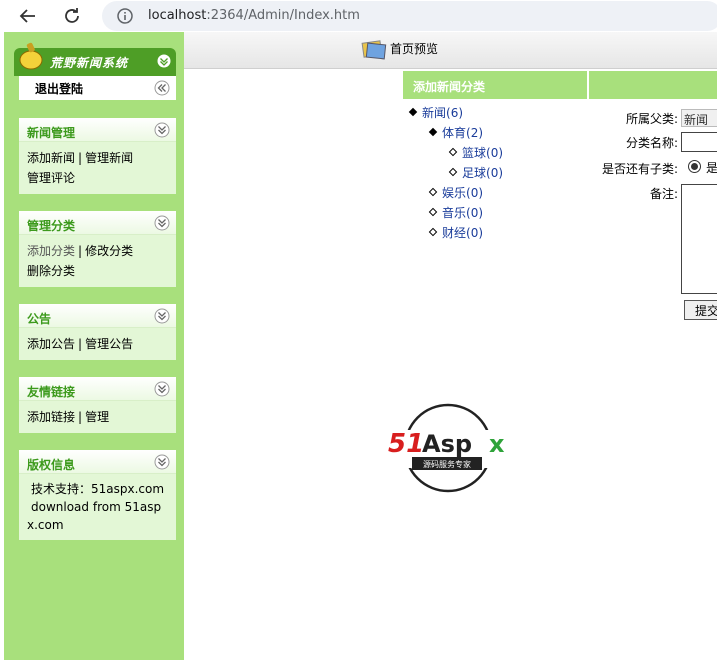 The width and height of the screenshot is (717, 660). Describe the element at coordinates (699, 118) in the screenshot. I see `parent-category-select: 新闻` at that location.